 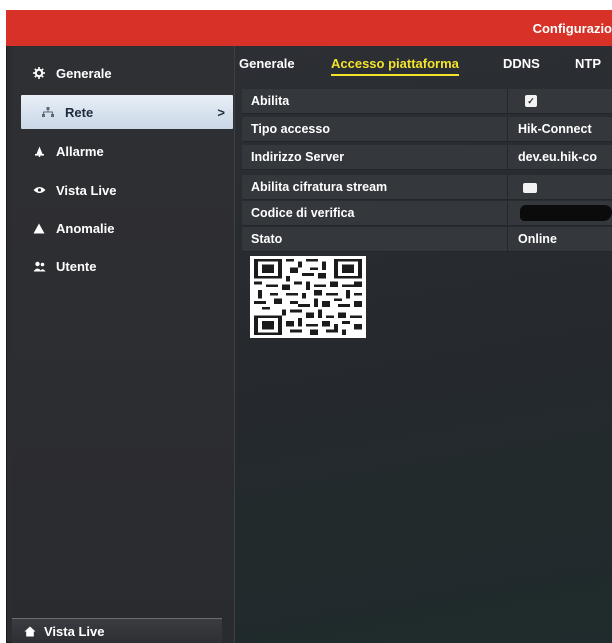 I want to click on stato-label: Stato, so click(x=267, y=239).